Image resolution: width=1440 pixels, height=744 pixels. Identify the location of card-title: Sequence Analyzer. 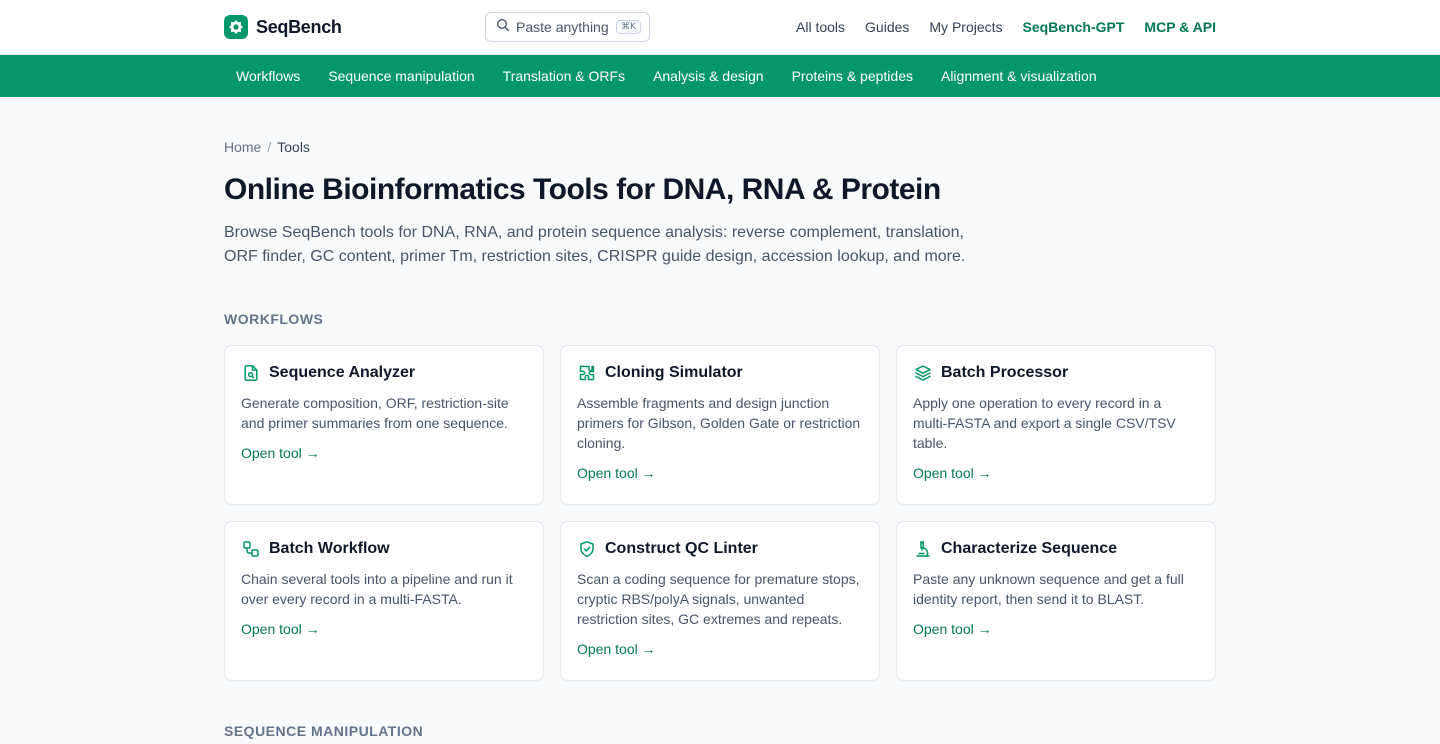
(342, 372).